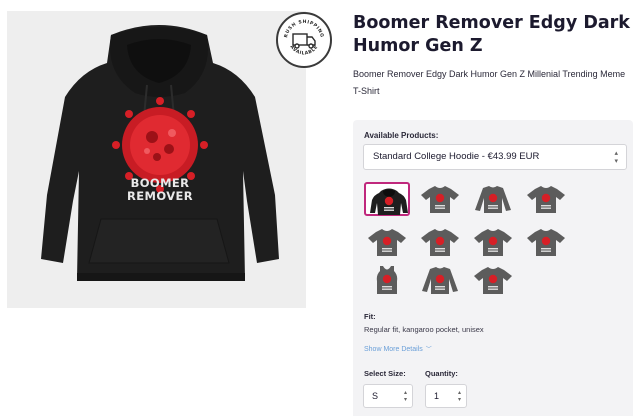  I want to click on svg-text: RUSH SHIPPING, so click(304, 28).